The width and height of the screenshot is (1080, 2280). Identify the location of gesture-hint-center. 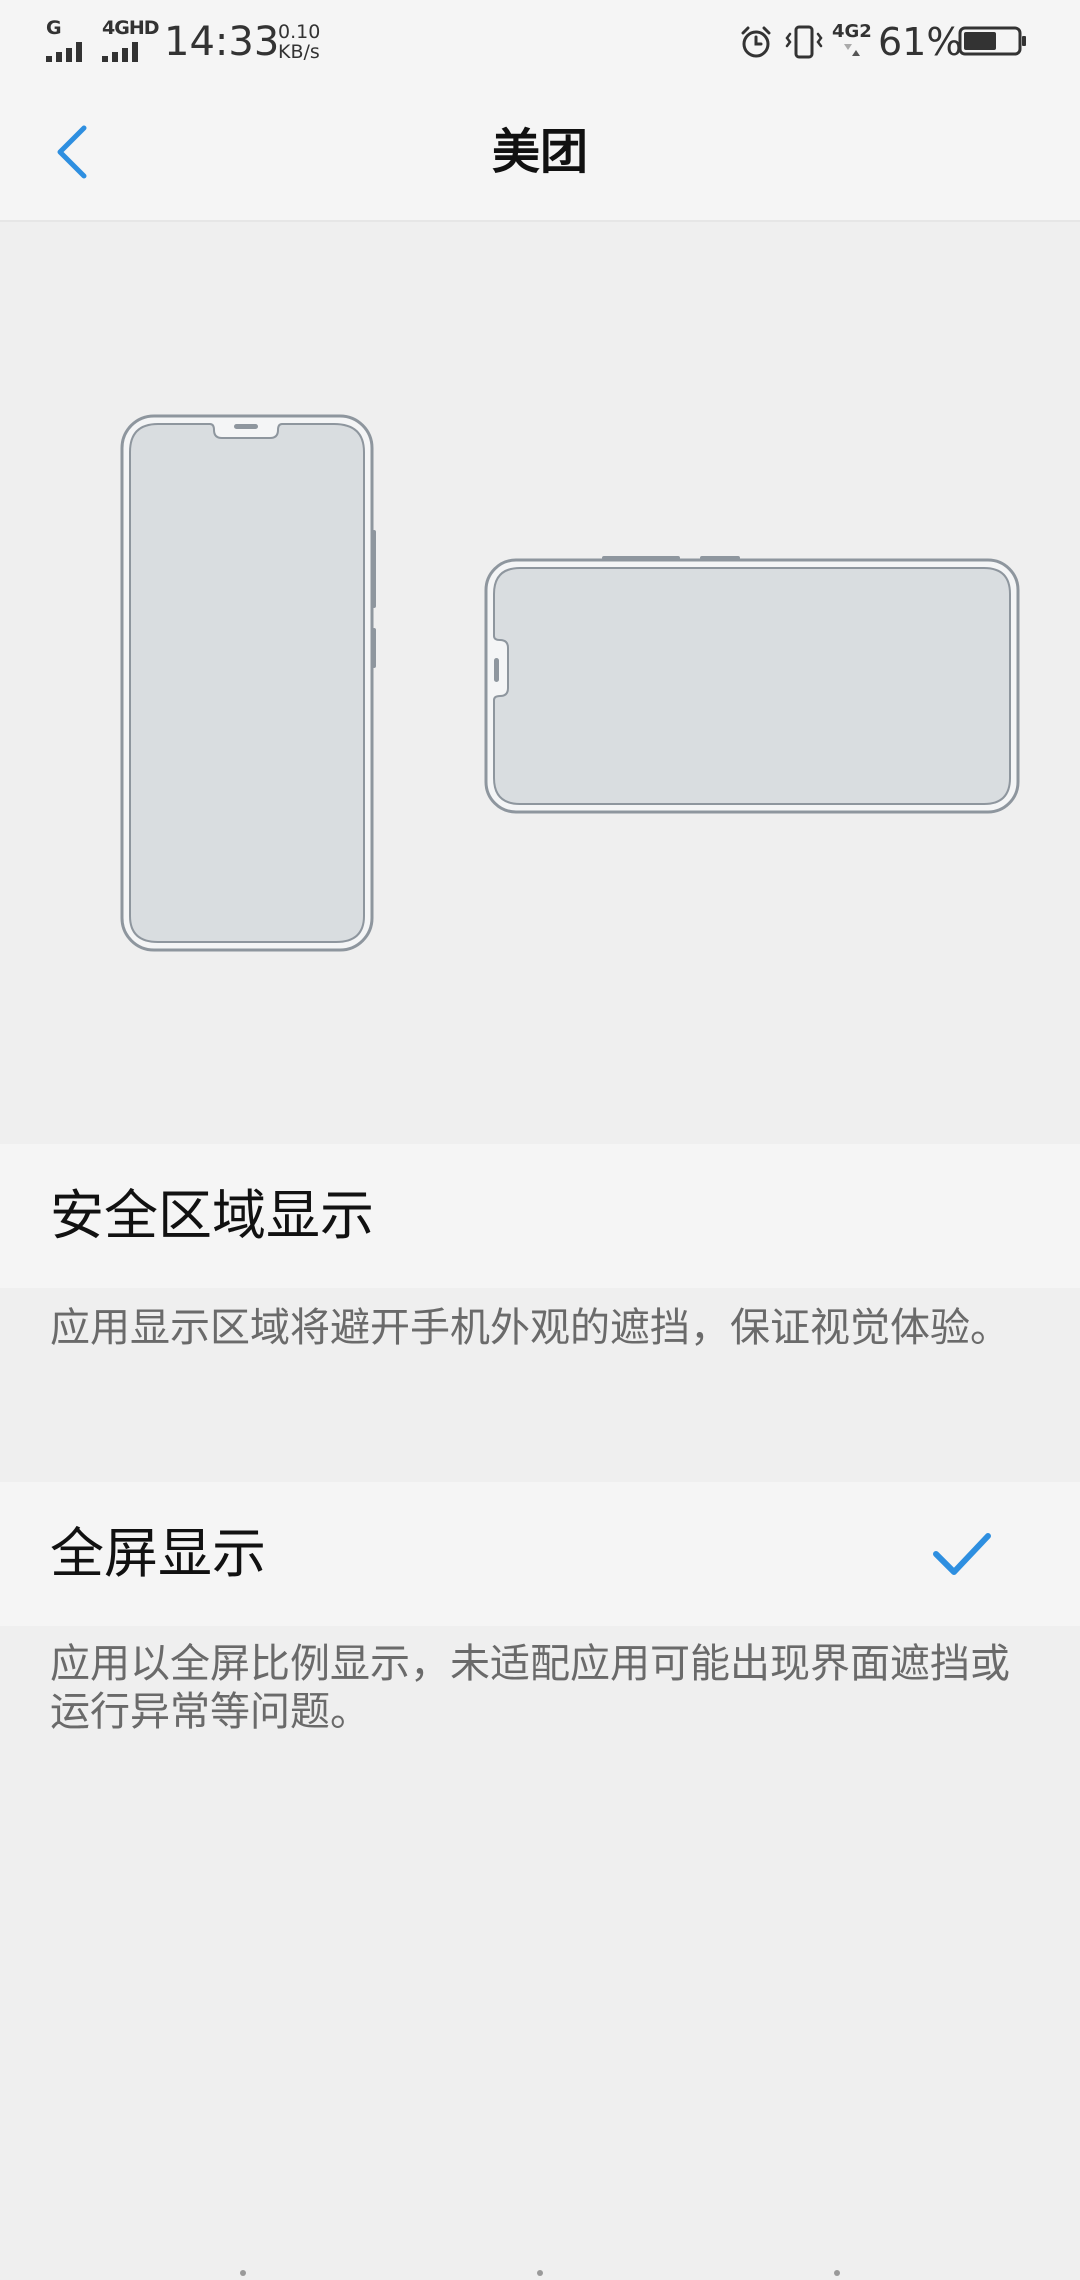
(540, 2273).